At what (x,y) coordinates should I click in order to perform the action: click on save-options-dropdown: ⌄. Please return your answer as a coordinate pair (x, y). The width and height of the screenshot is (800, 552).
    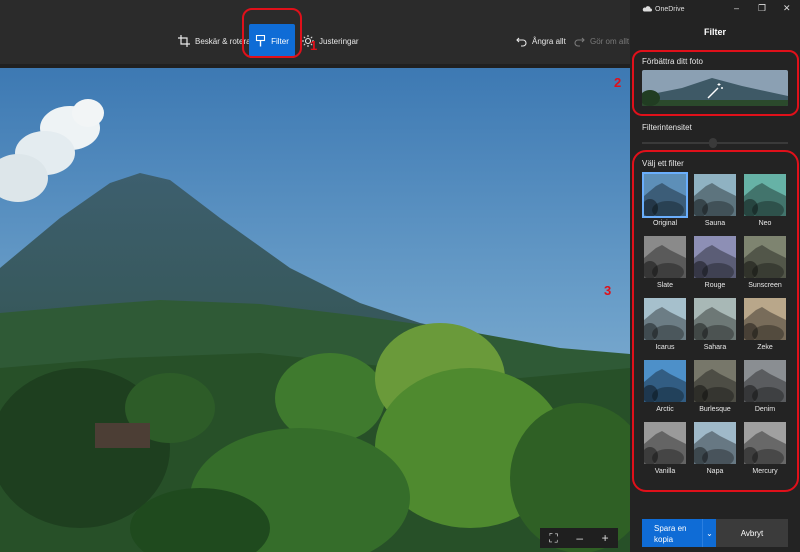
    Looking at the image, I should click on (709, 533).